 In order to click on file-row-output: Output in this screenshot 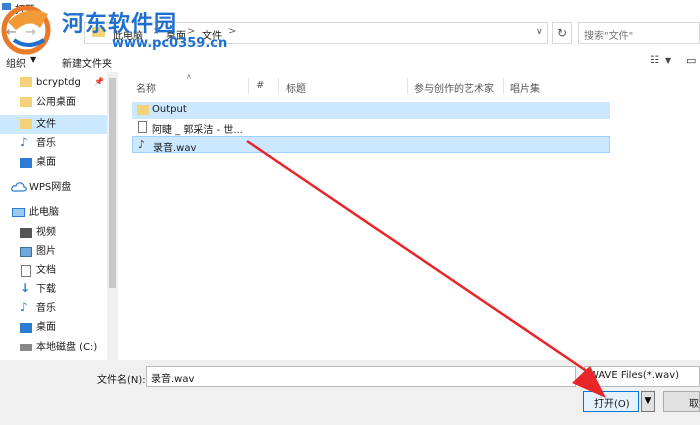, I will do `click(371, 110)`.